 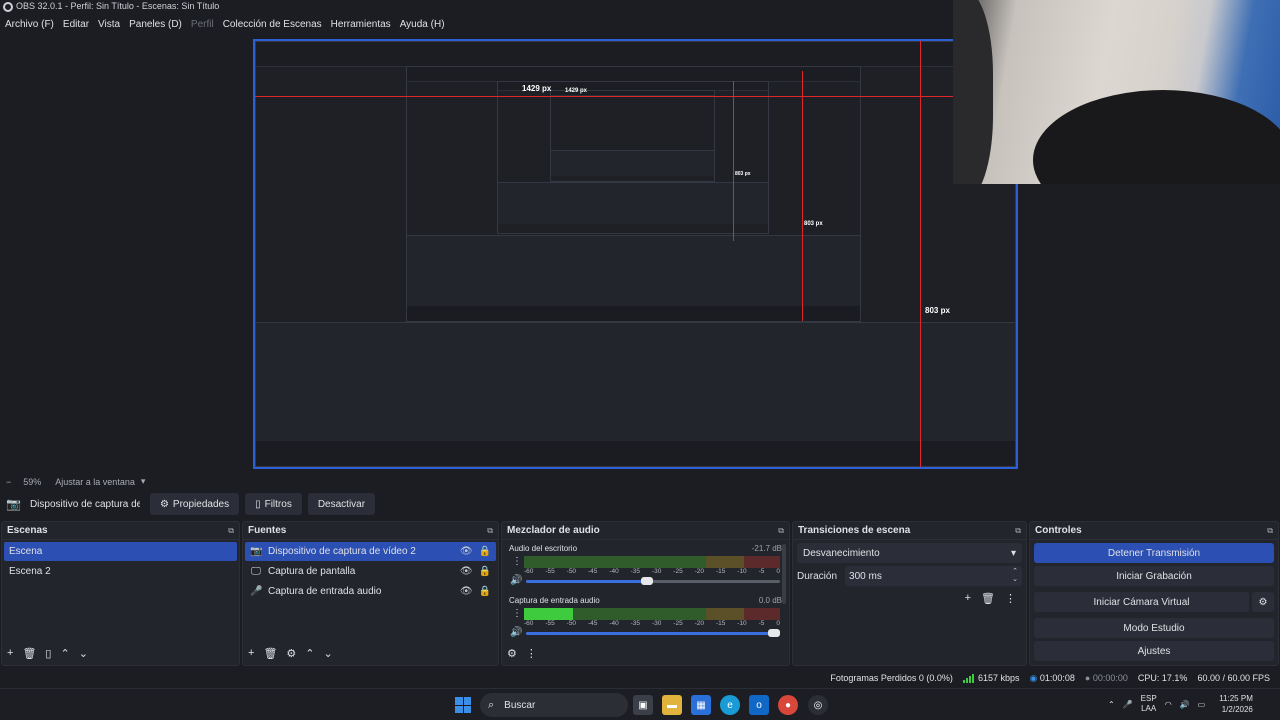 What do you see at coordinates (1149, 704) in the screenshot?
I see `language-indicator: ESP LAA` at bounding box center [1149, 704].